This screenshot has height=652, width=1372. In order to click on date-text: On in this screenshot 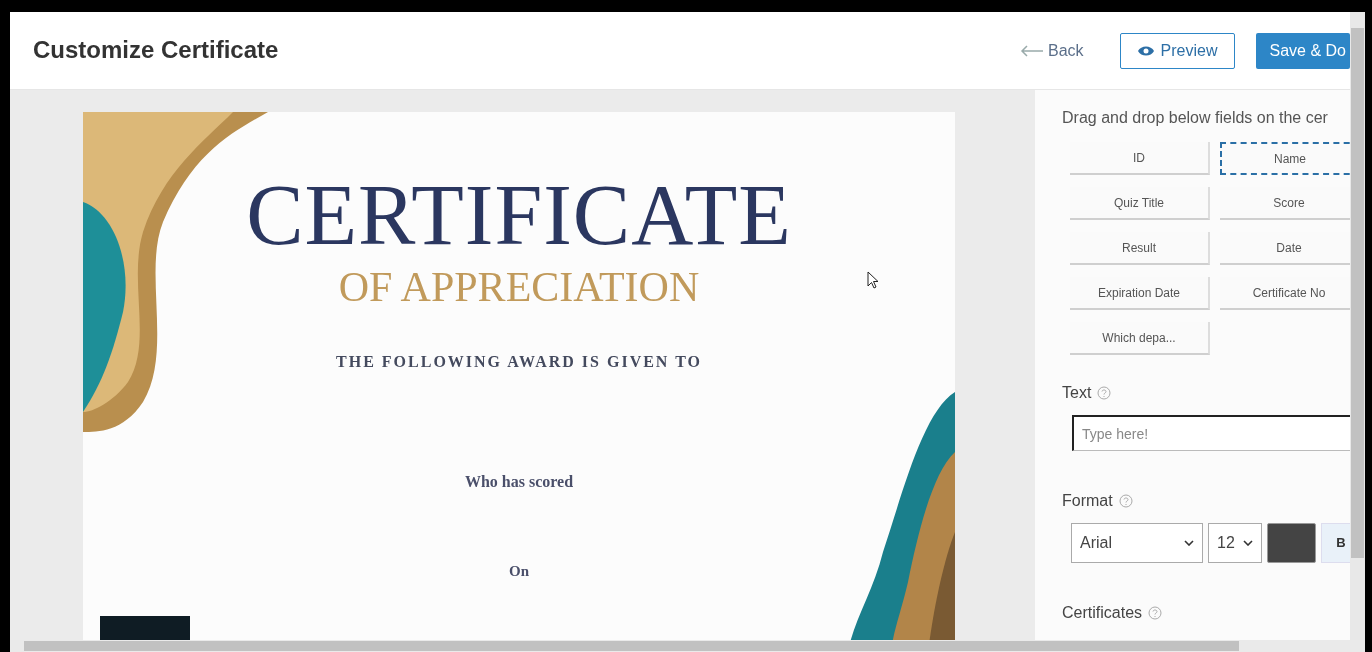, I will do `click(519, 571)`.